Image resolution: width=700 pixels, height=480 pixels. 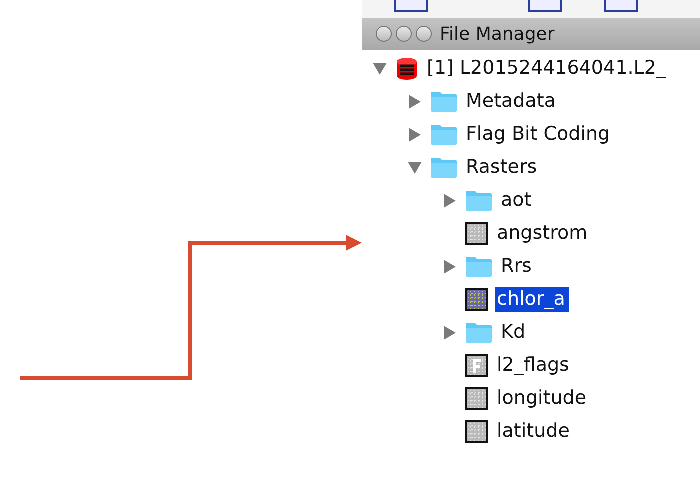 I want to click on tree-item: Kd, so click(x=514, y=332).